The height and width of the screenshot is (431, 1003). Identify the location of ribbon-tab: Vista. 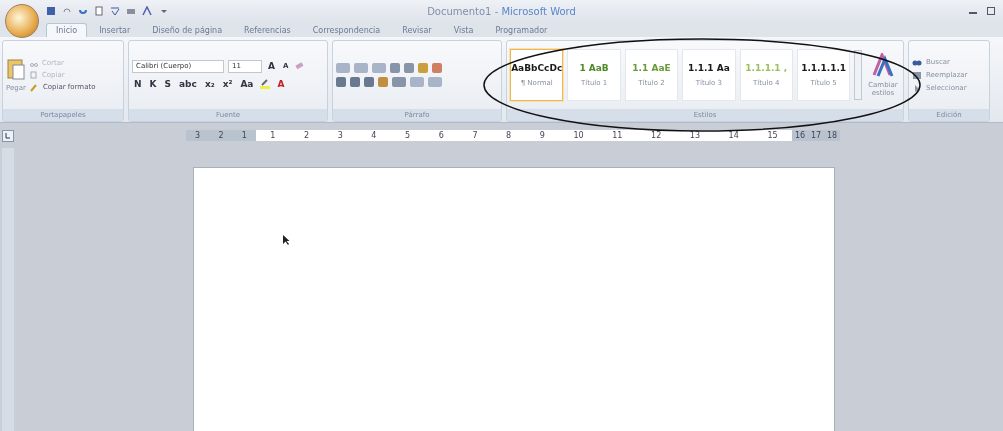
(463, 30).